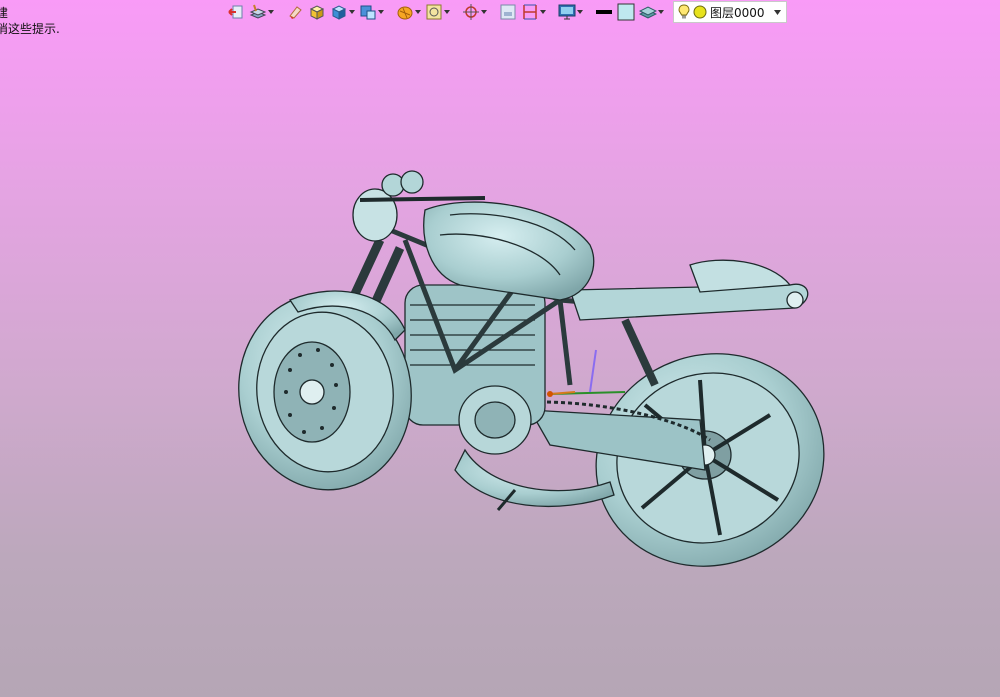  I want to click on view-orientation-button, so click(371, 12).